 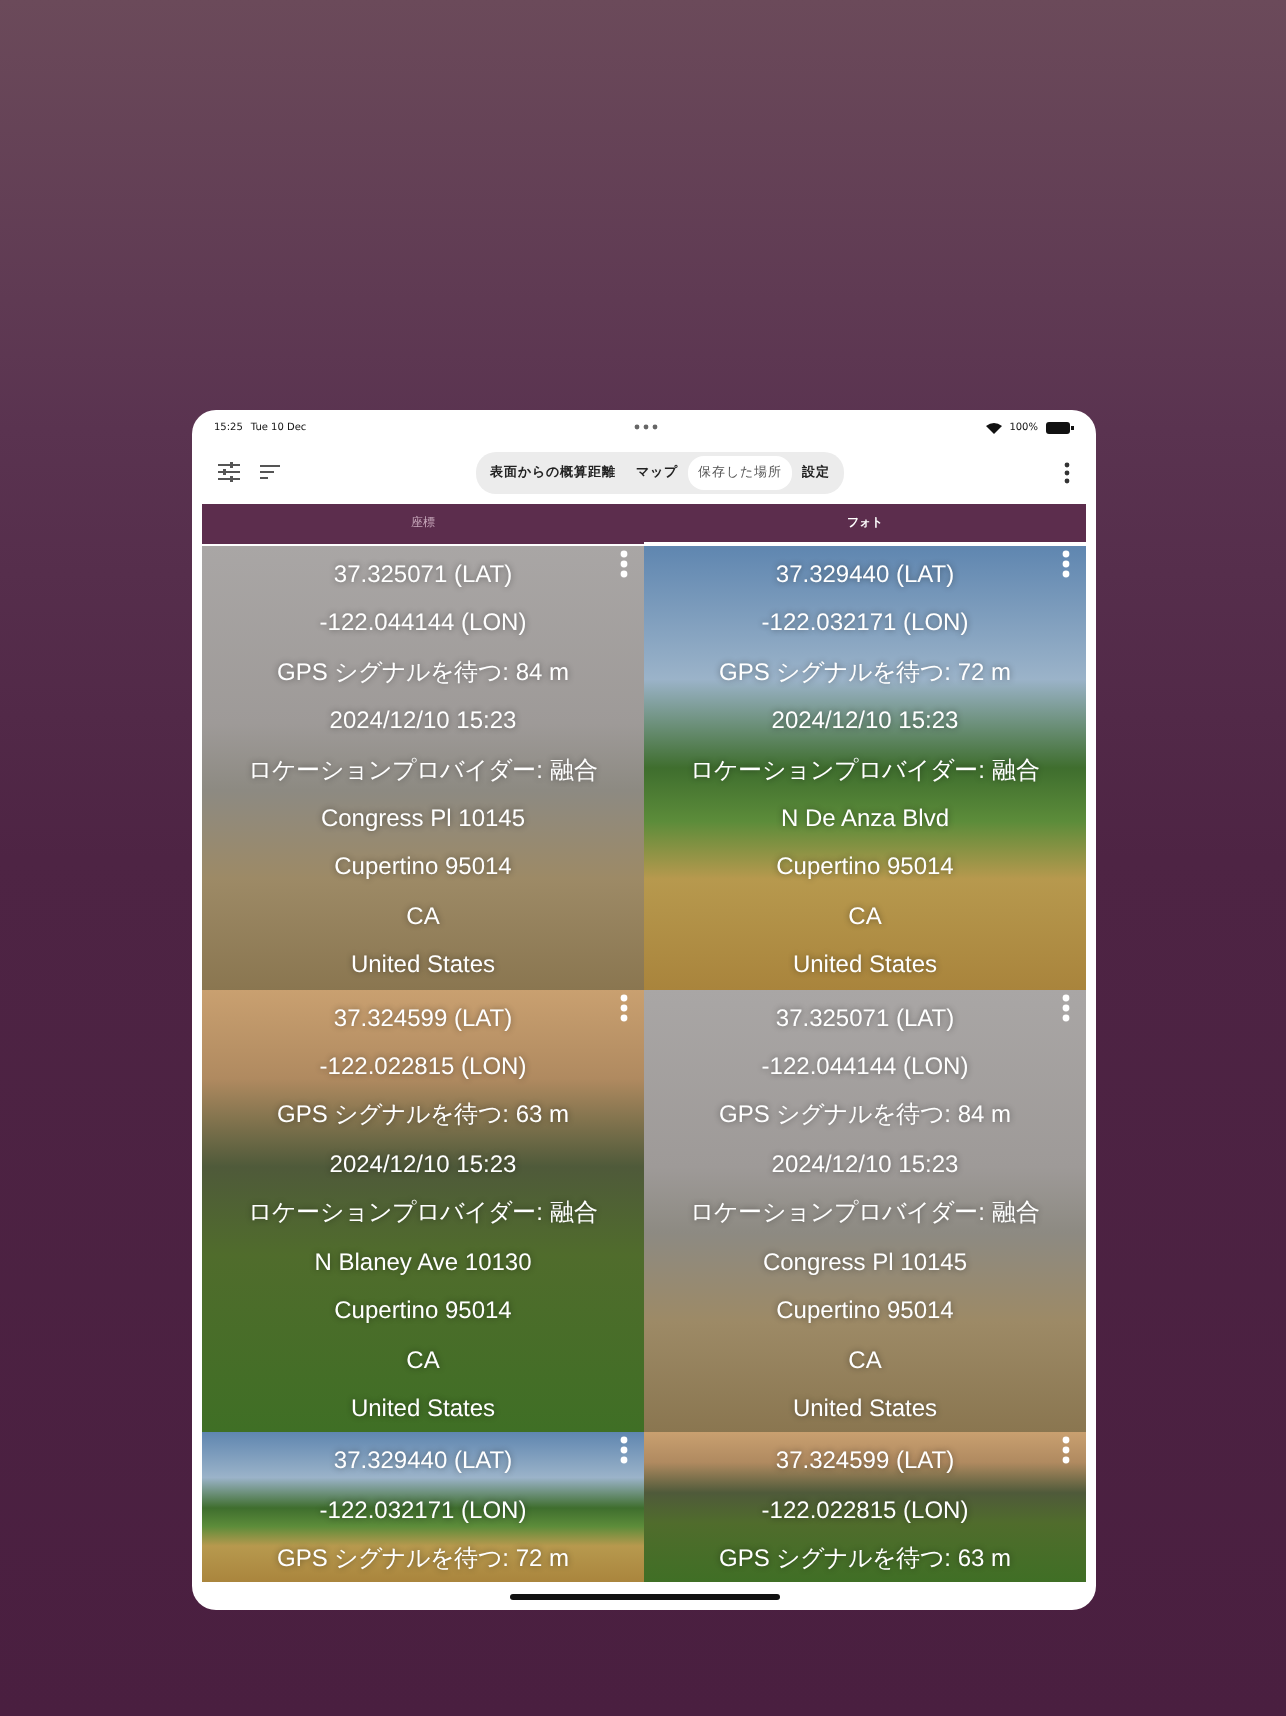 I want to click on location-card: 37.324599 (LAT) -122.022815 (LON) GPS シグナルを待つ: 63 m, so click(x=865, y=1507).